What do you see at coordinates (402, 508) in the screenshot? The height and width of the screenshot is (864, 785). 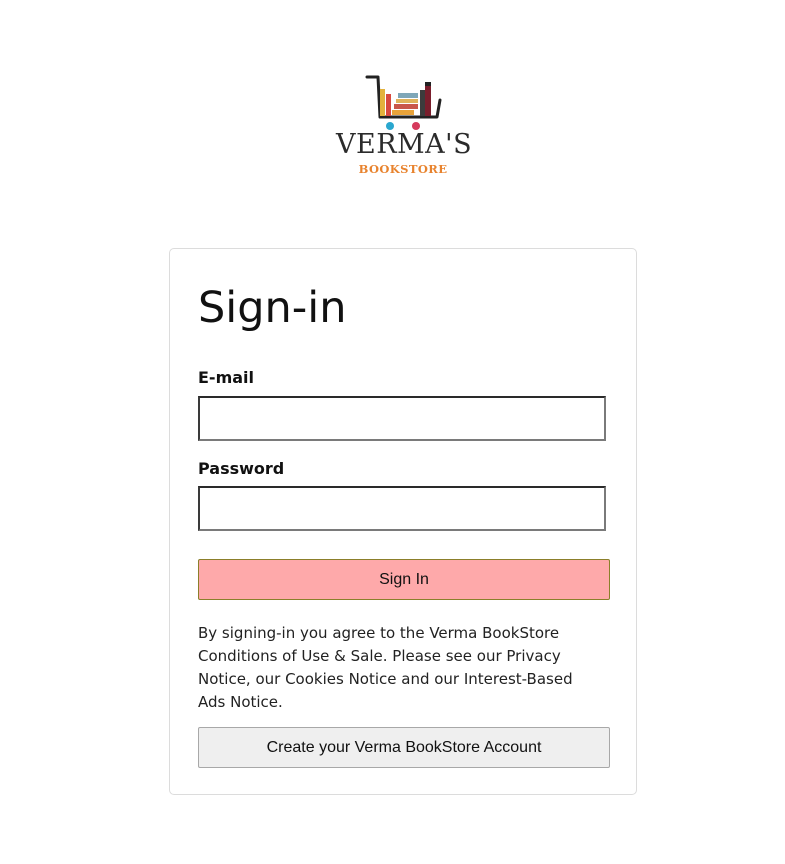 I see `password-field` at bounding box center [402, 508].